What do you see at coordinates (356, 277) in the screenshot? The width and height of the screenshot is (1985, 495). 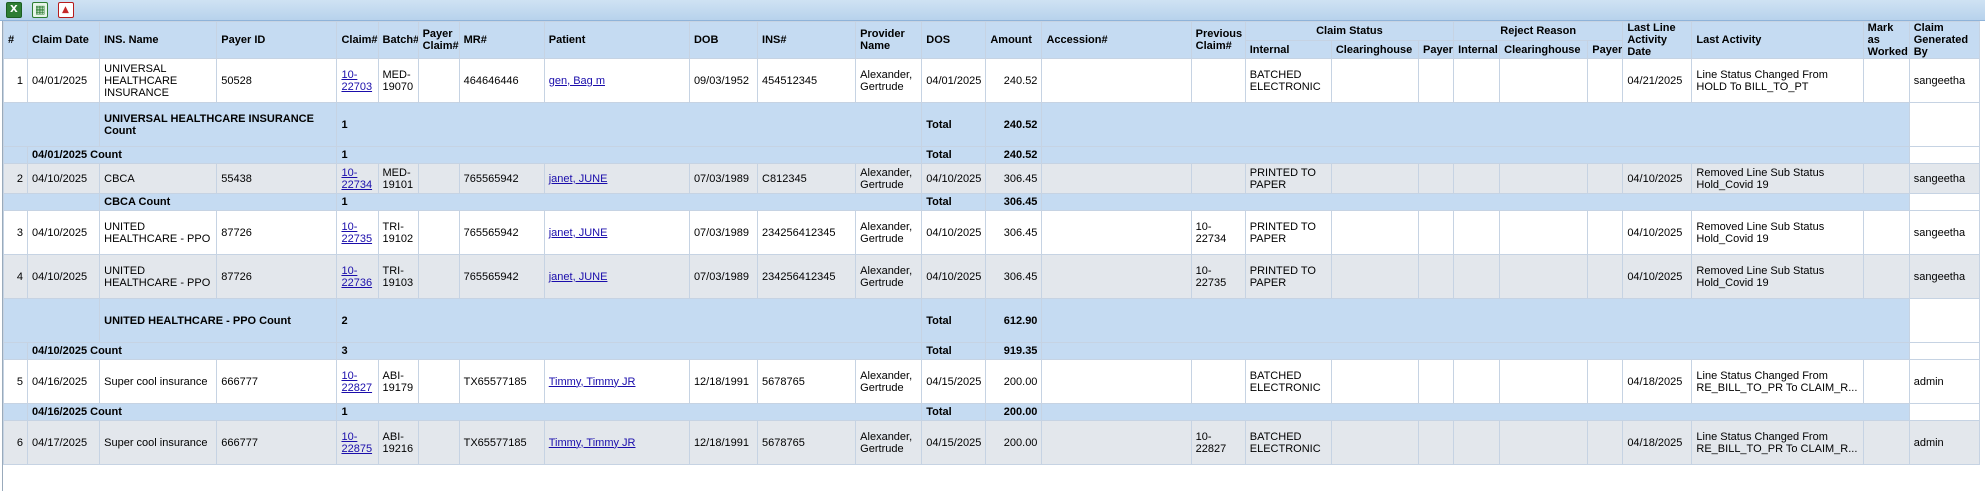 I see `claim-link: 10-22736` at bounding box center [356, 277].